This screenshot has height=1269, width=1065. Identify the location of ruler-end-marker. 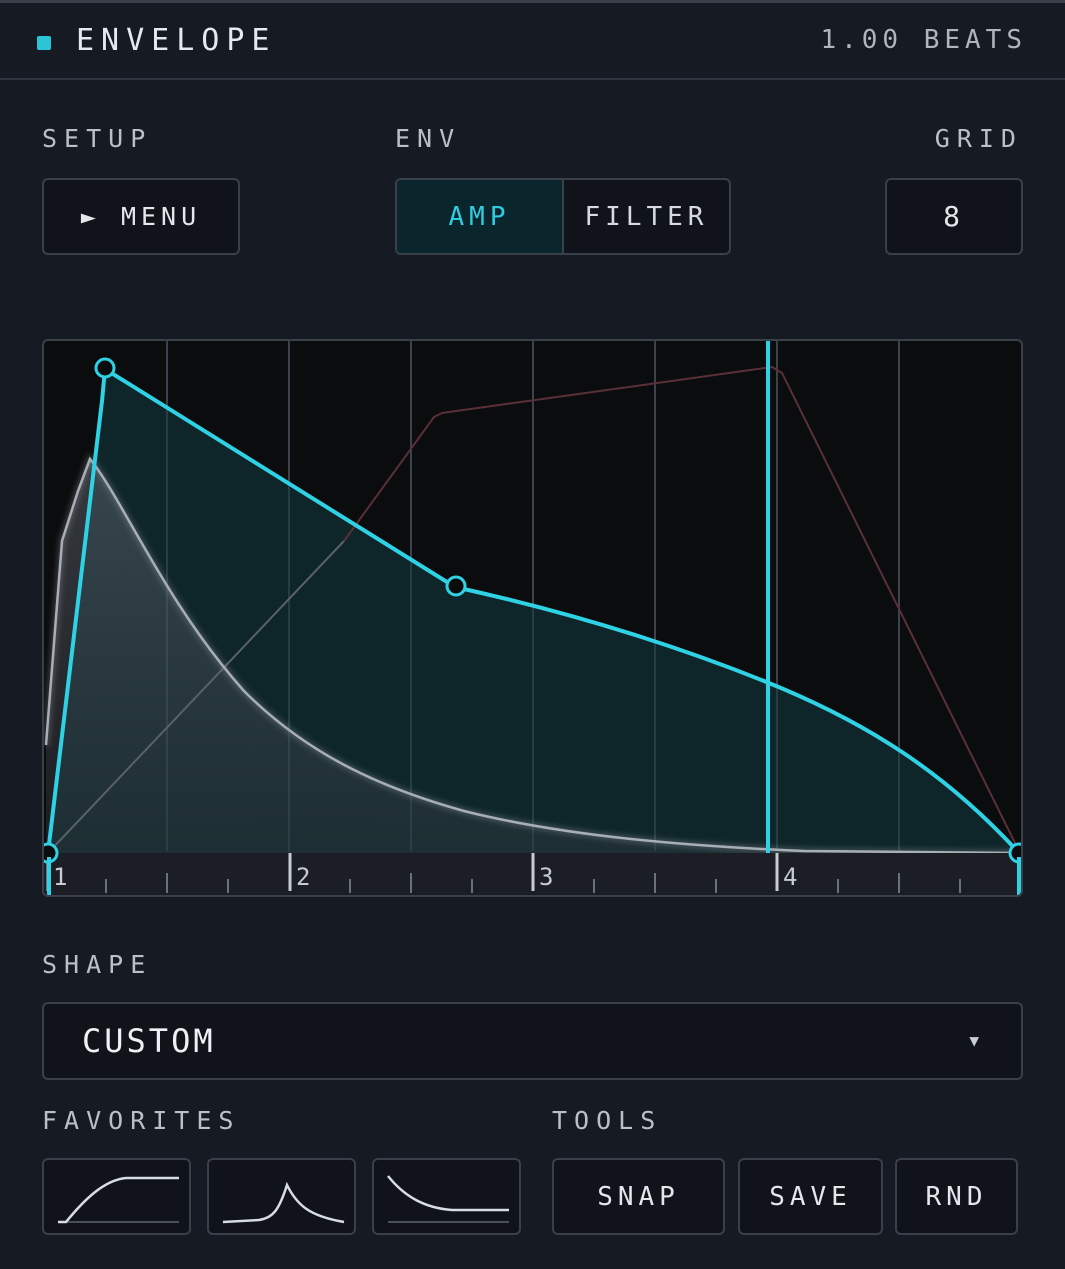
(1019, 876).